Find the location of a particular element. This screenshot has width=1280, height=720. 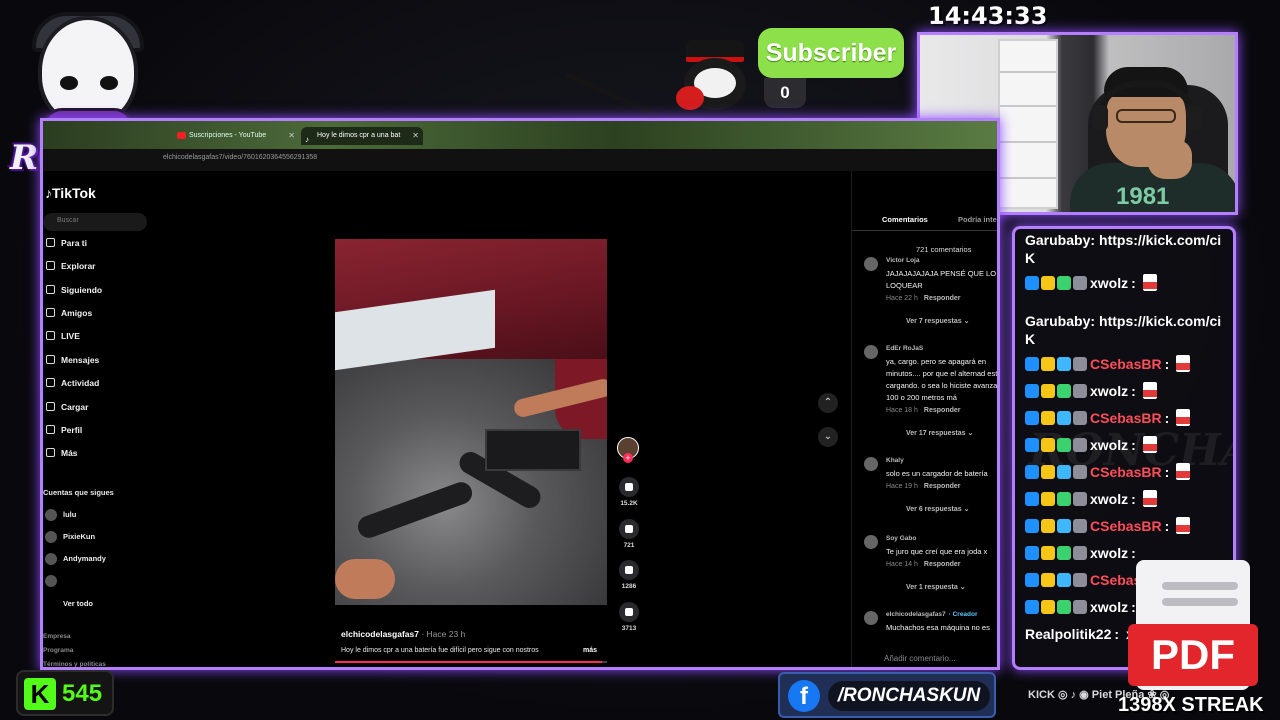

sidebar-item-label: Cargar is located at coordinates (75, 407).